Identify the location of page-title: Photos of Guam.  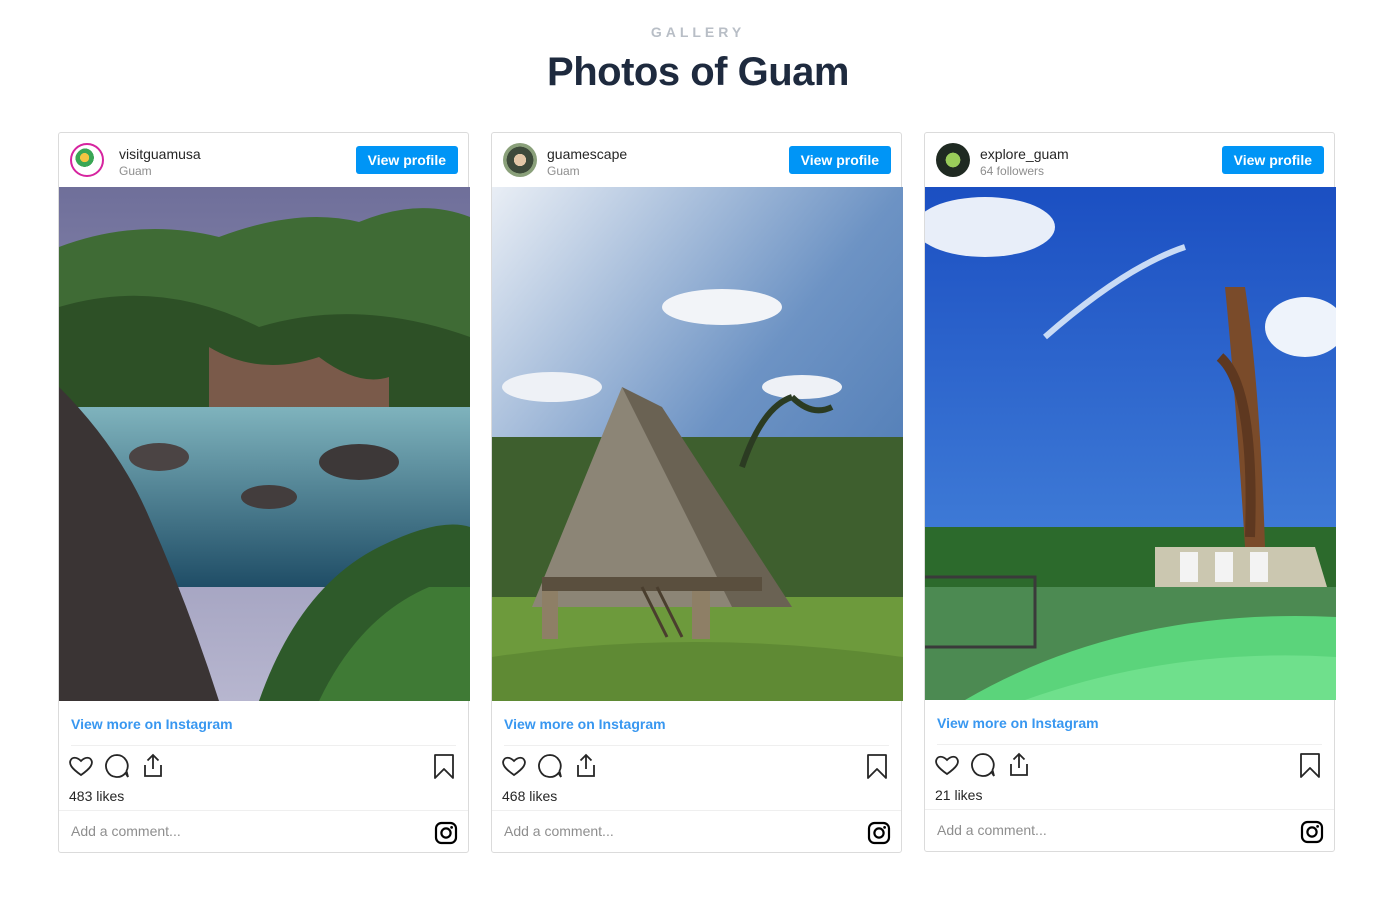
(698, 72).